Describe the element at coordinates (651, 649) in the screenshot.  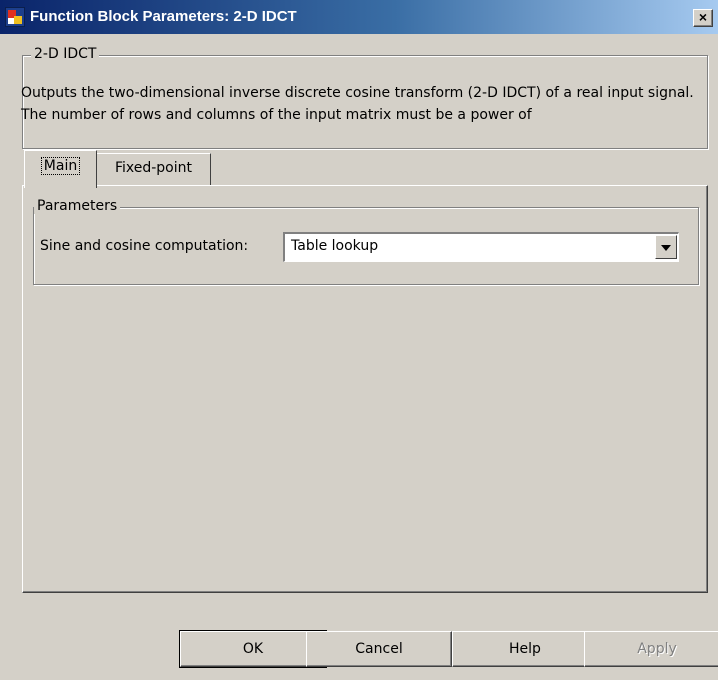
I see `apply-button: Apply` at that location.